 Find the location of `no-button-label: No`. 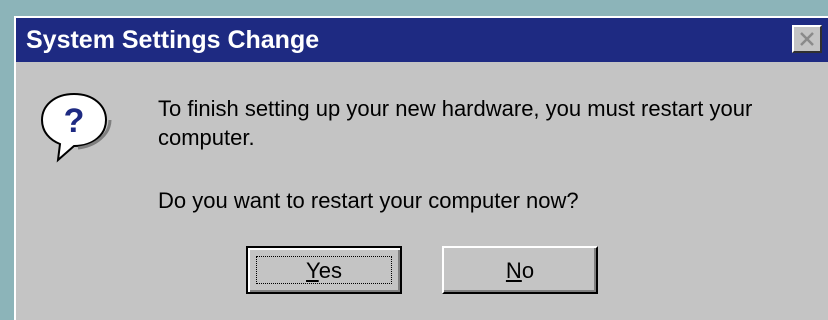

no-button-label: No is located at coordinates (520, 271).